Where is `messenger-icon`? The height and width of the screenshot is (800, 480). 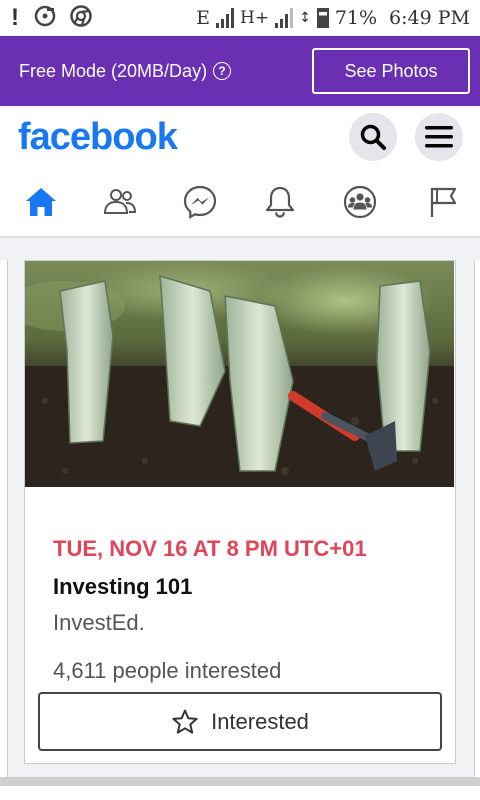
messenger-icon is located at coordinates (200, 202).